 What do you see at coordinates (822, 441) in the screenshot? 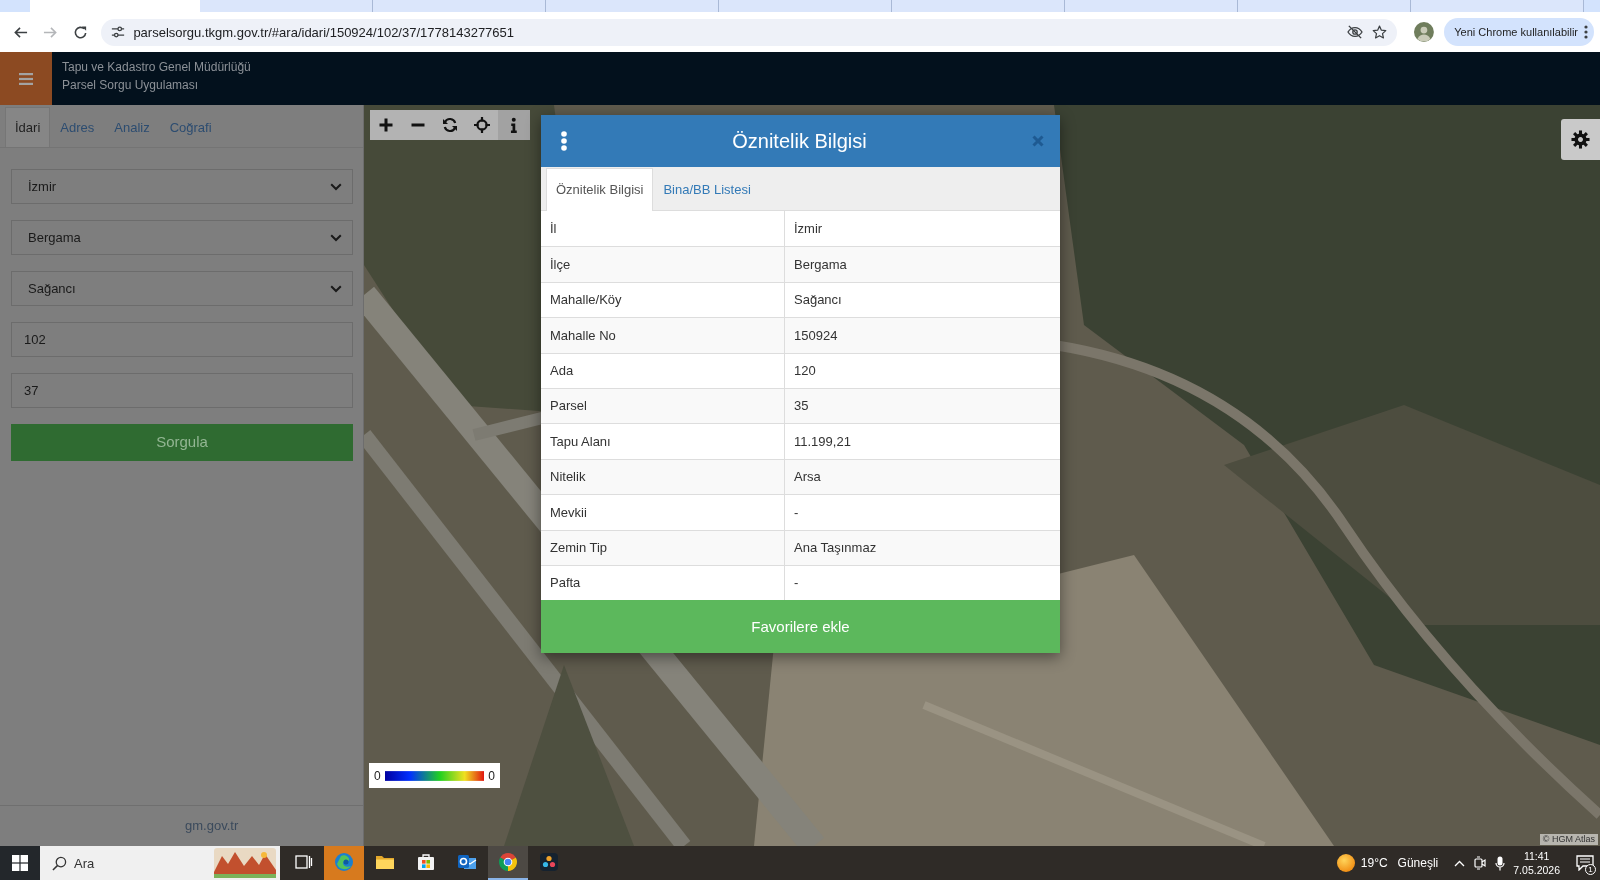
I see `attribute-value: 11.199,21` at bounding box center [822, 441].